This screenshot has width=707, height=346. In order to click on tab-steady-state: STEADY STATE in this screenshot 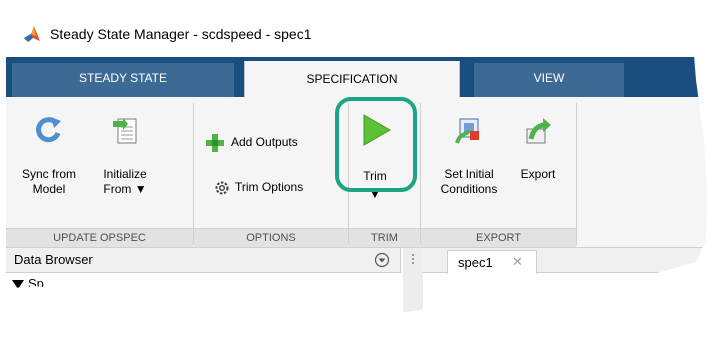, I will do `click(123, 80)`.